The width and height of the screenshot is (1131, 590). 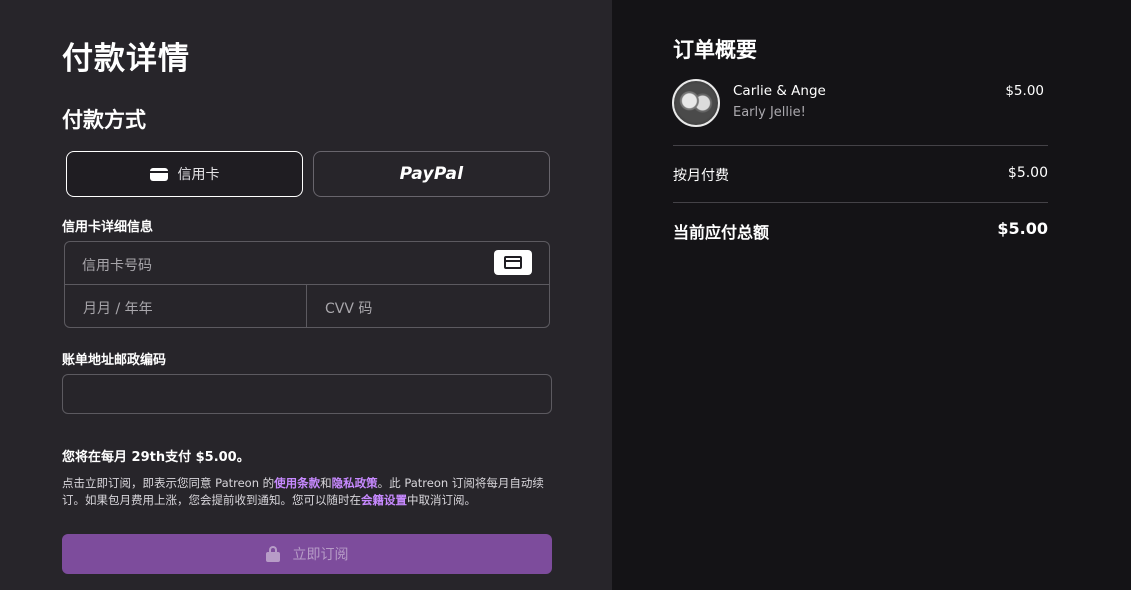 I want to click on billing-zip-label: 账单地址邮政编码, so click(x=114, y=360).